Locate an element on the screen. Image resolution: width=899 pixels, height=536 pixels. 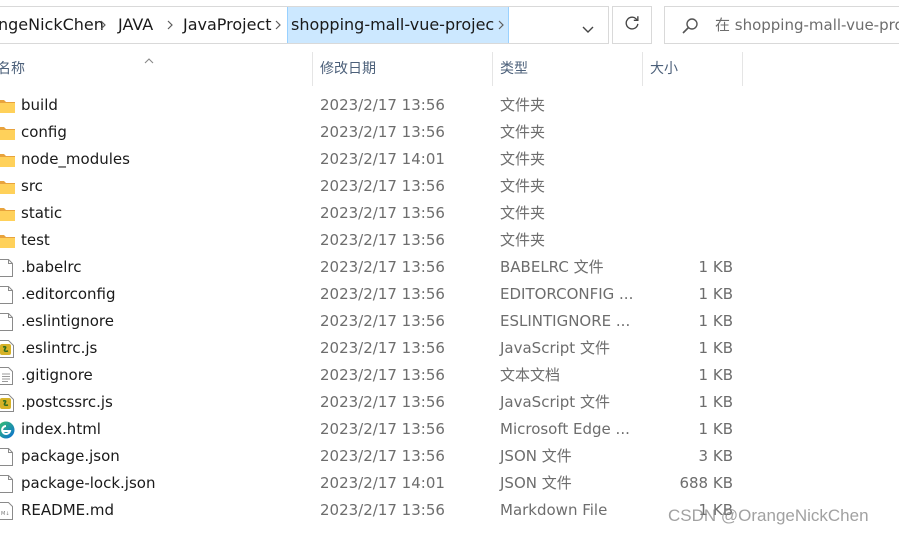
markdown-file-icon: M↓ is located at coordinates (7, 510).